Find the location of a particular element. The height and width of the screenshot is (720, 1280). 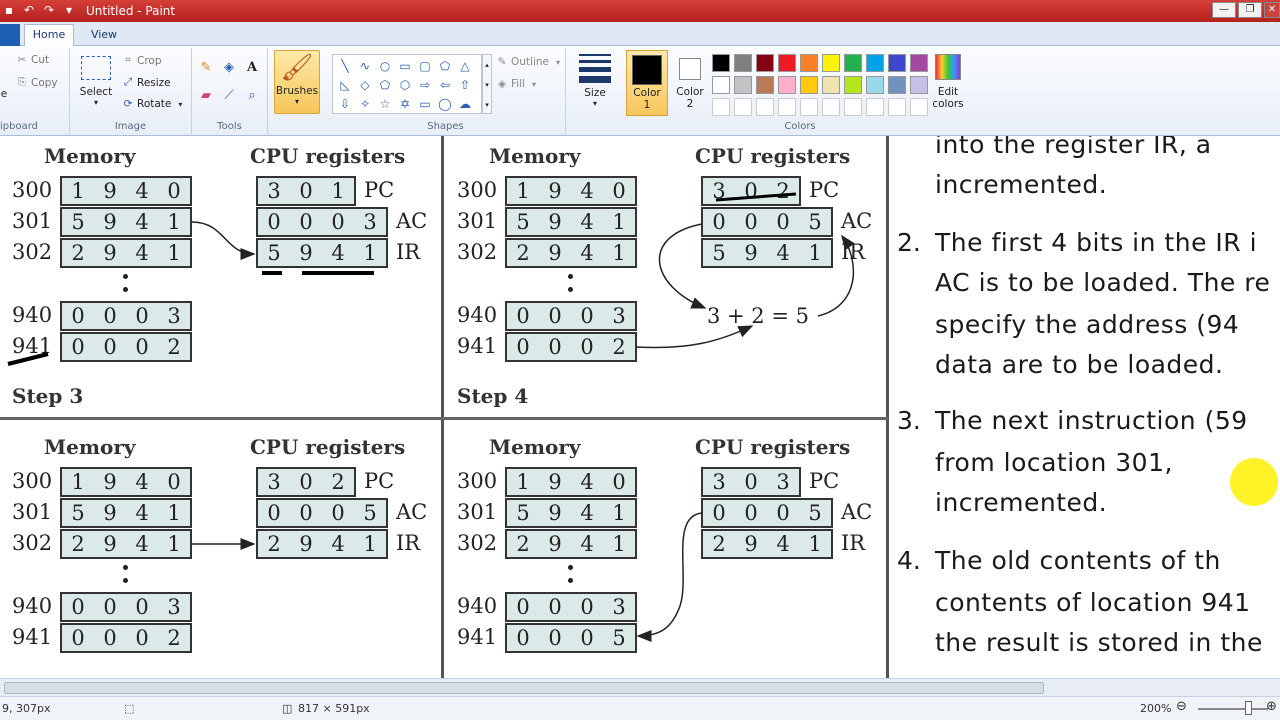

rotate-button: ⟳ Rotate ▾ is located at coordinates (154, 104).